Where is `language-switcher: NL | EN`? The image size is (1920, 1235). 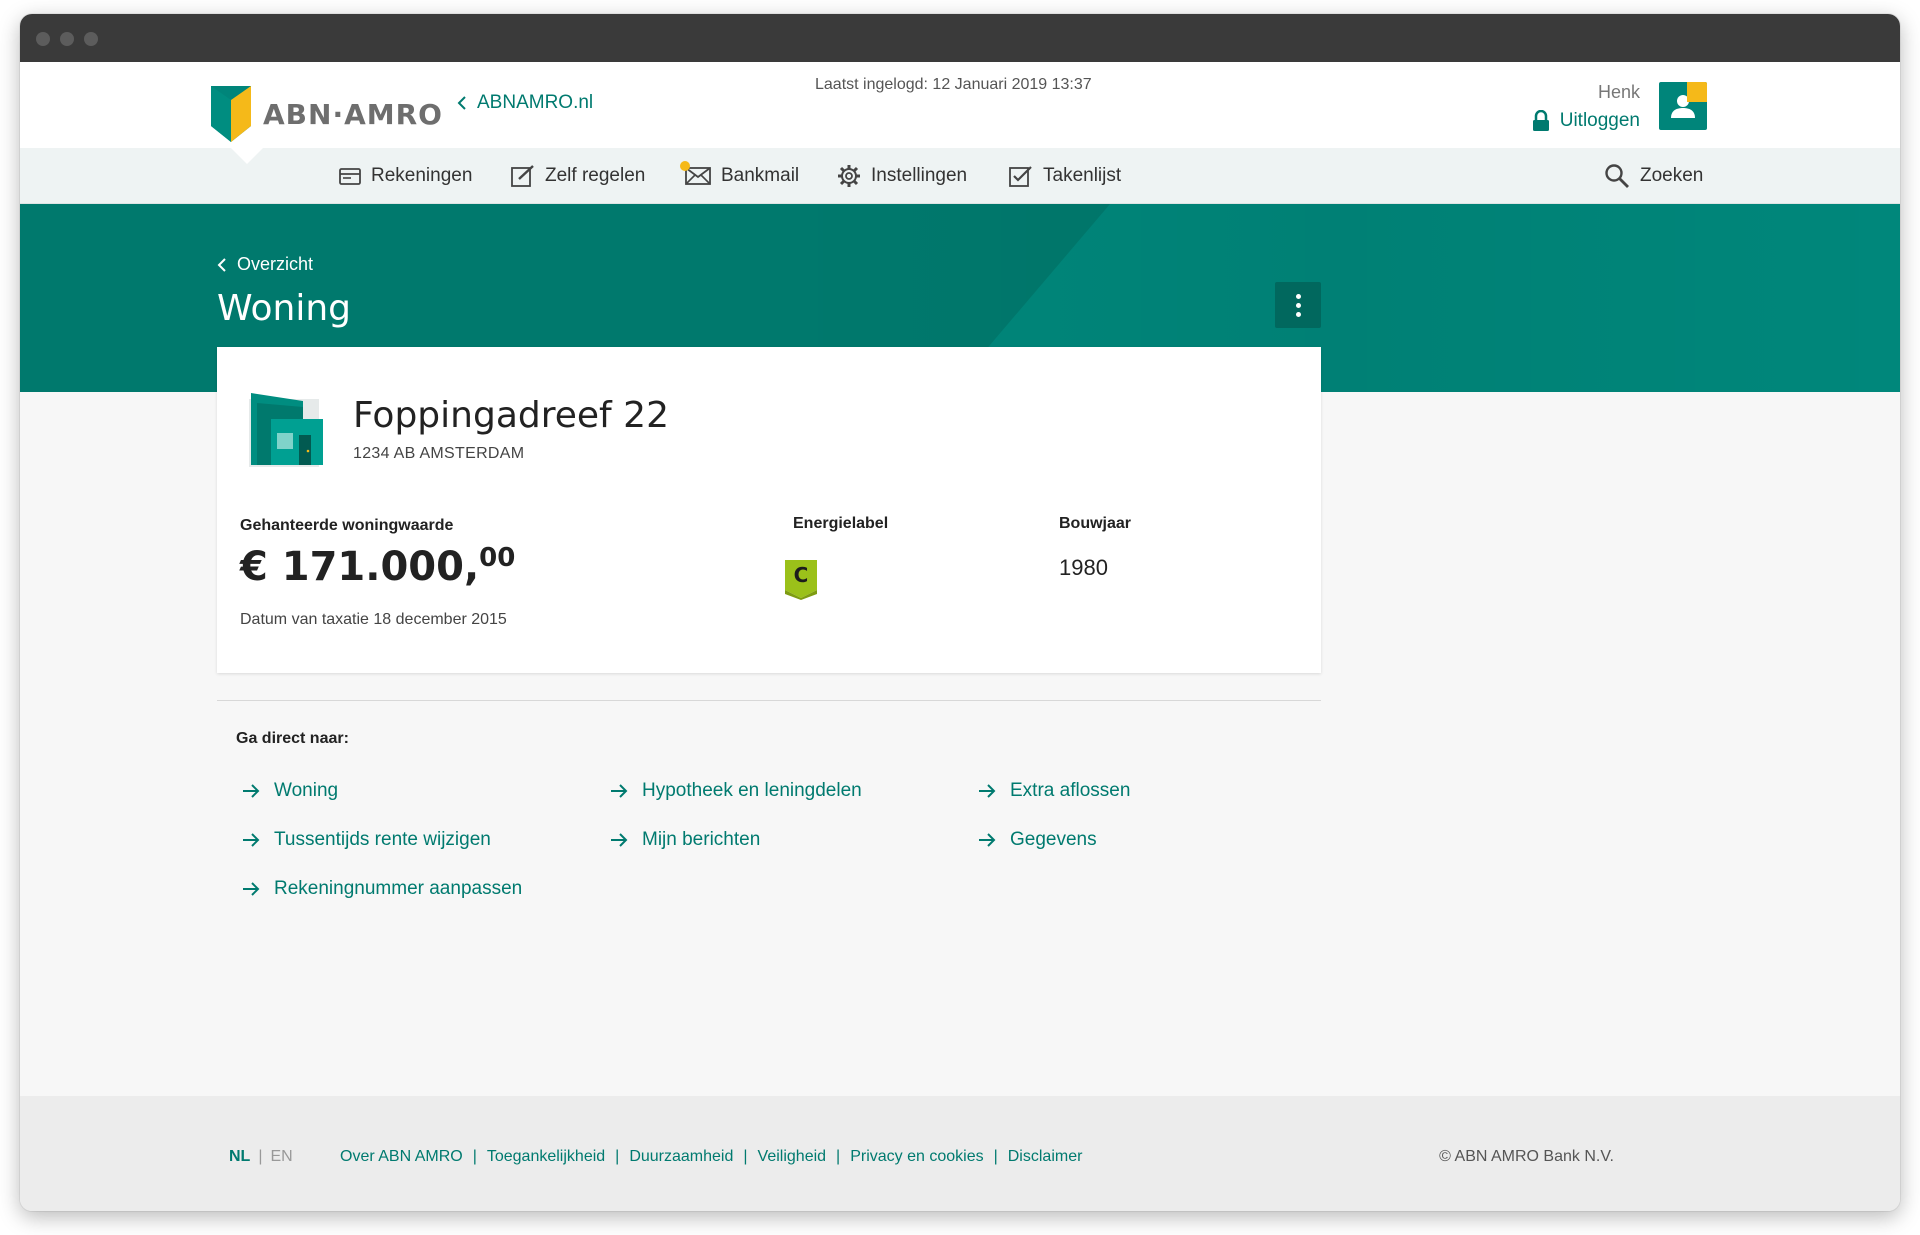 language-switcher: NL | EN is located at coordinates (261, 1157).